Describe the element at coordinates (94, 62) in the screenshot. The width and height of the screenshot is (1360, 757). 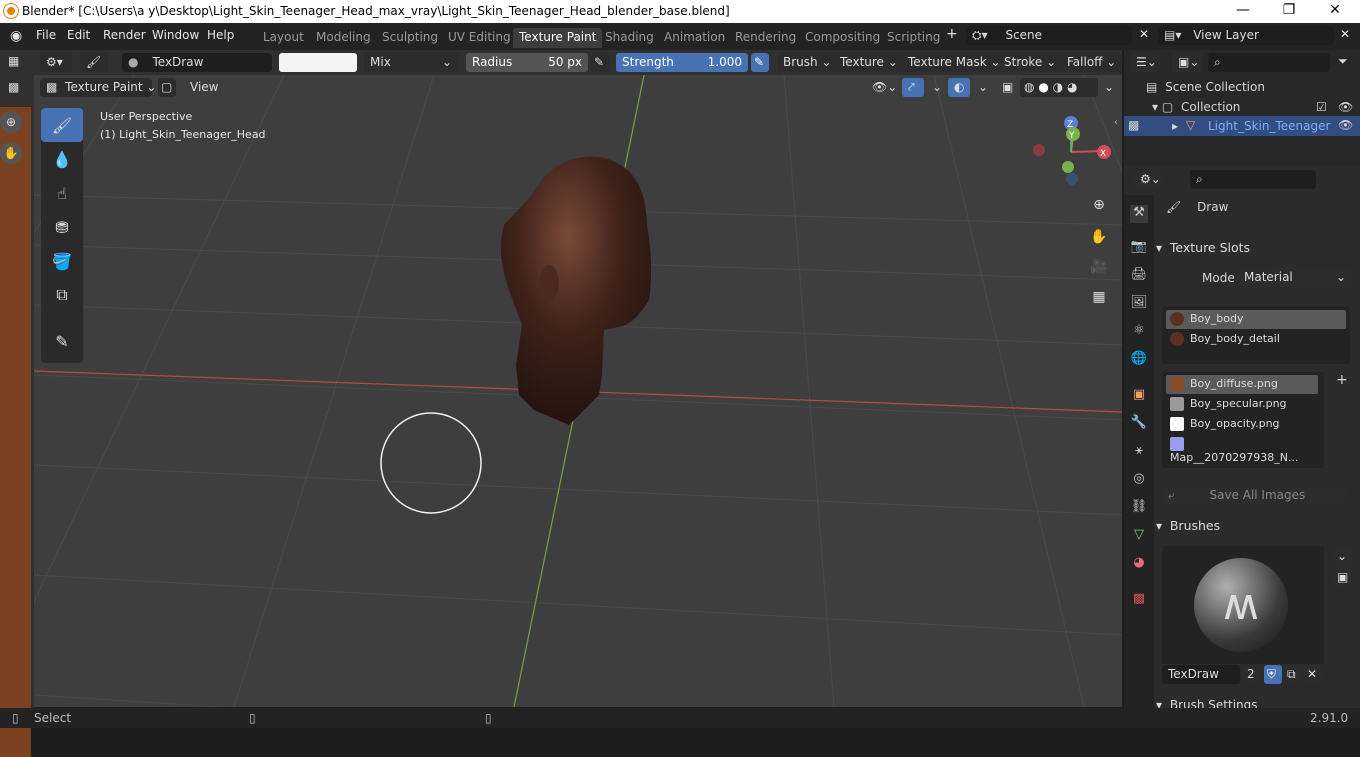
I see `brush-tool-icon: 🖌` at that location.